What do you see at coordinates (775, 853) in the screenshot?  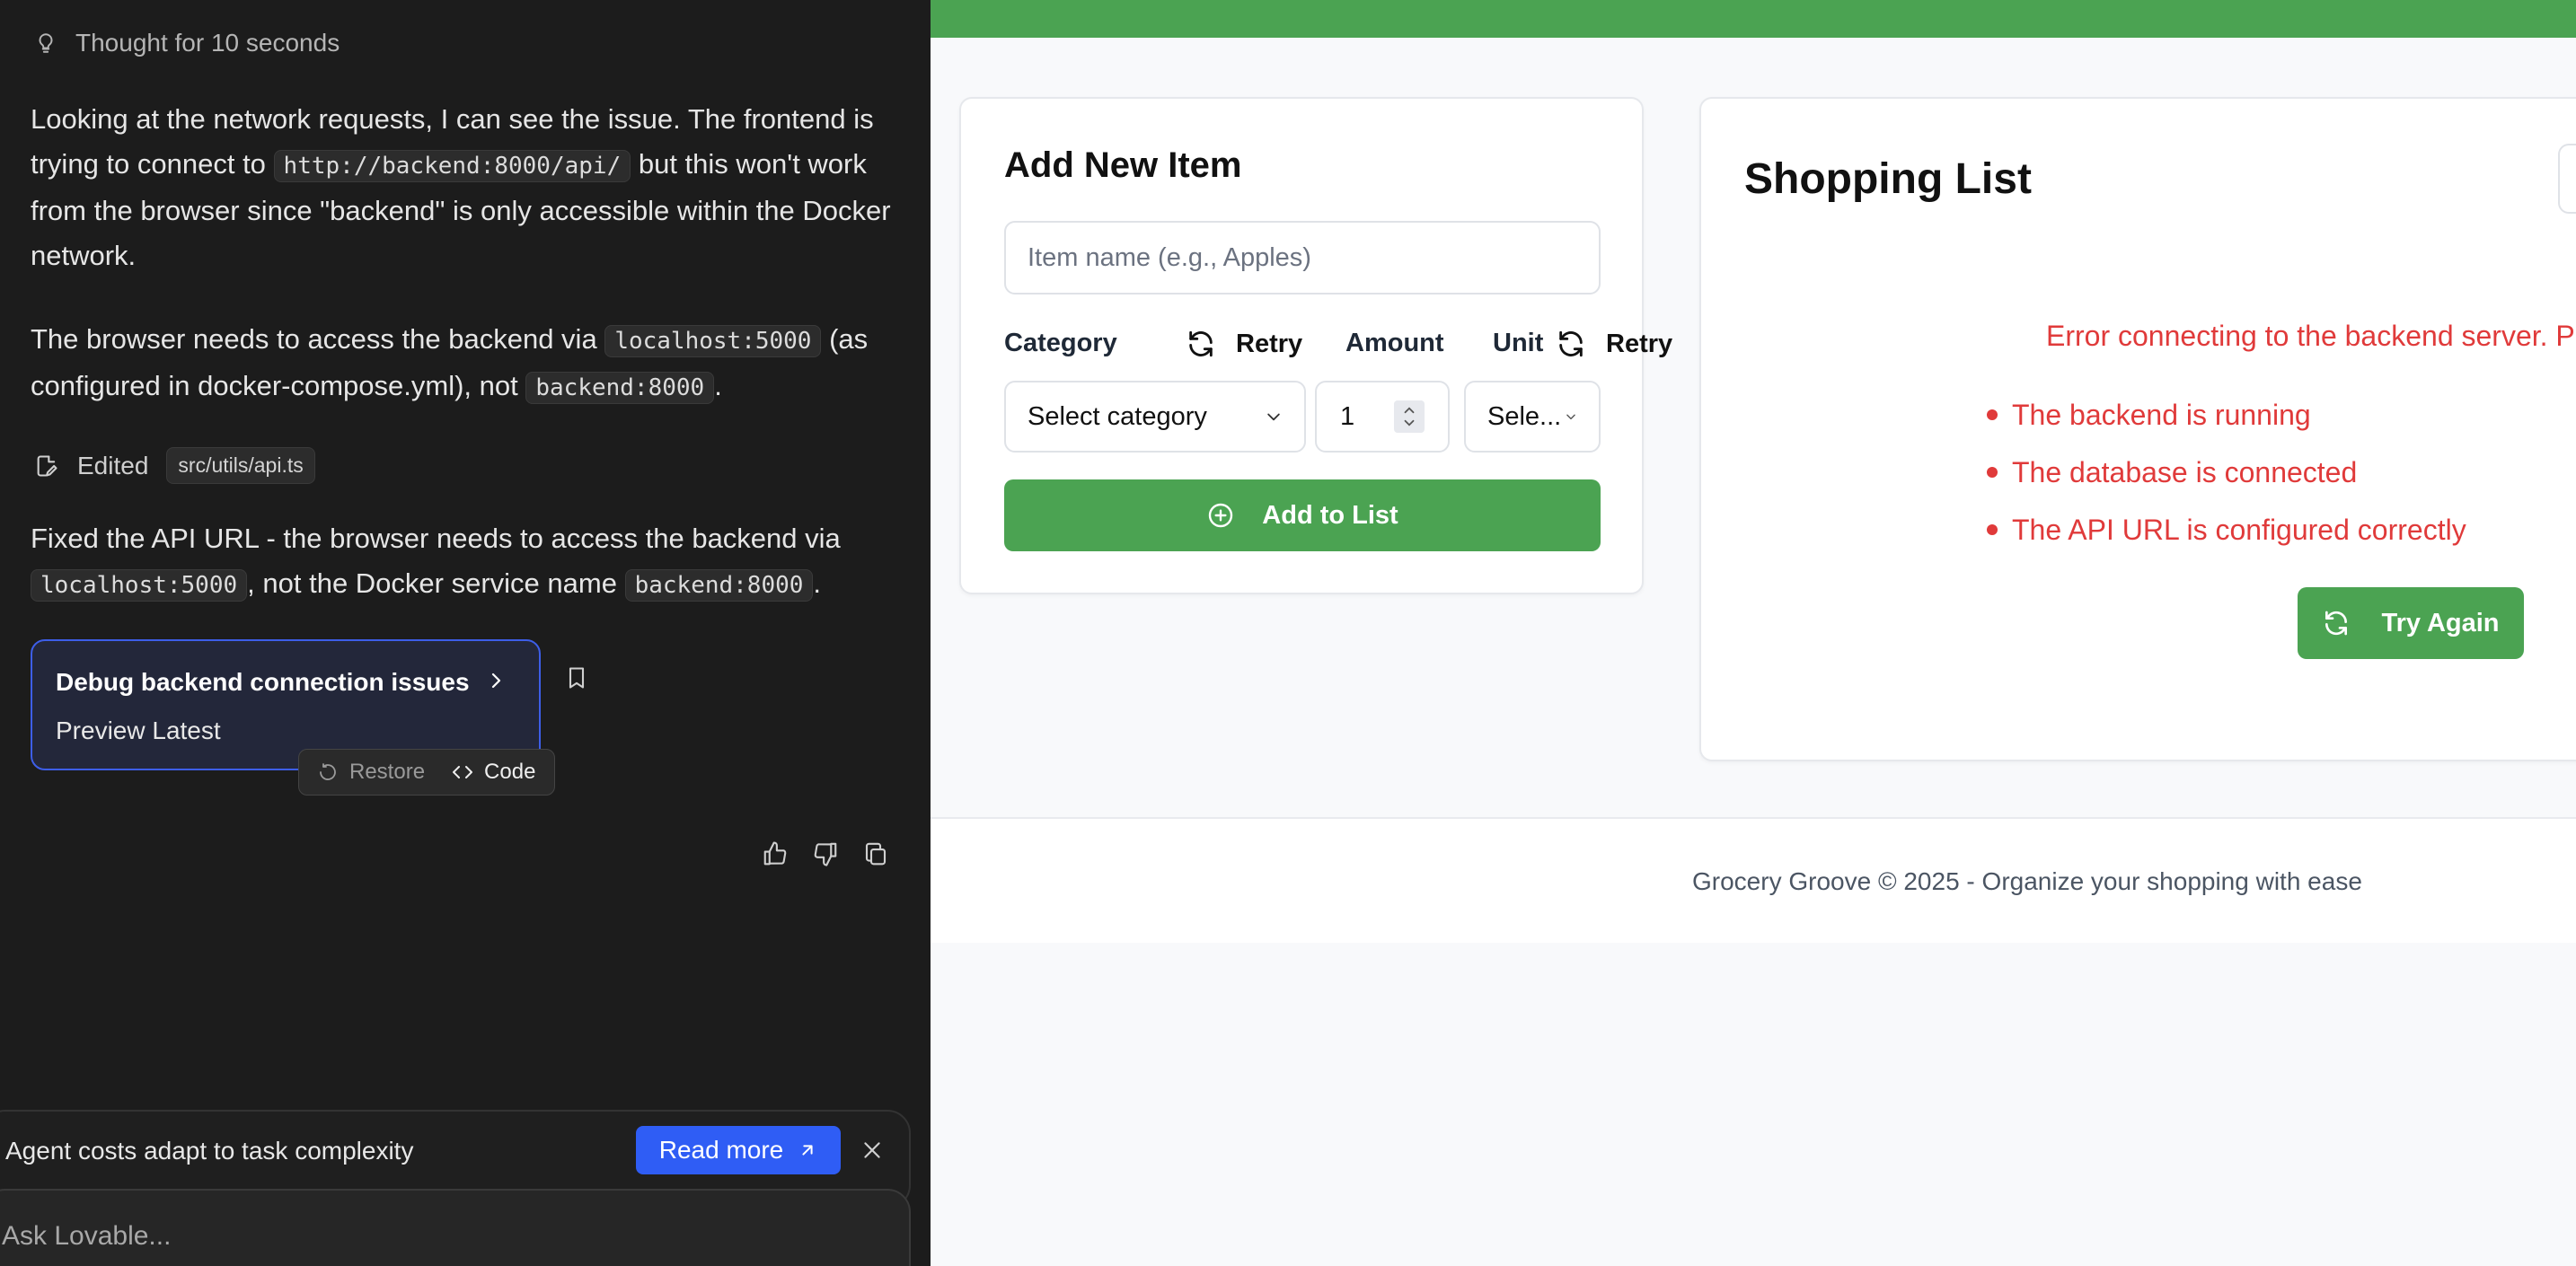 I see `thumbs-up-icon` at bounding box center [775, 853].